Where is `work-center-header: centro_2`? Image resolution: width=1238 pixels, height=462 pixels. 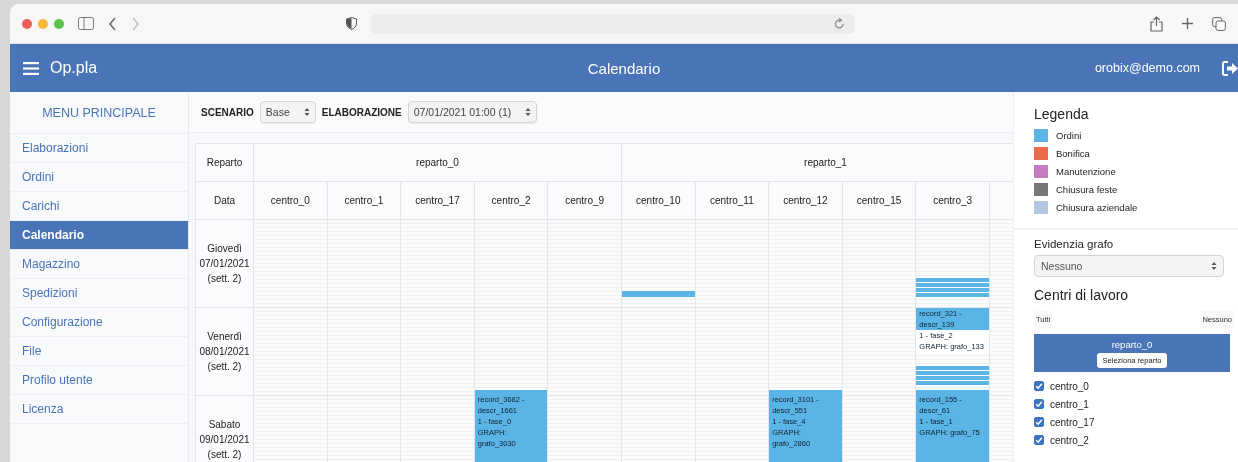 work-center-header: centro_2 is located at coordinates (511, 201).